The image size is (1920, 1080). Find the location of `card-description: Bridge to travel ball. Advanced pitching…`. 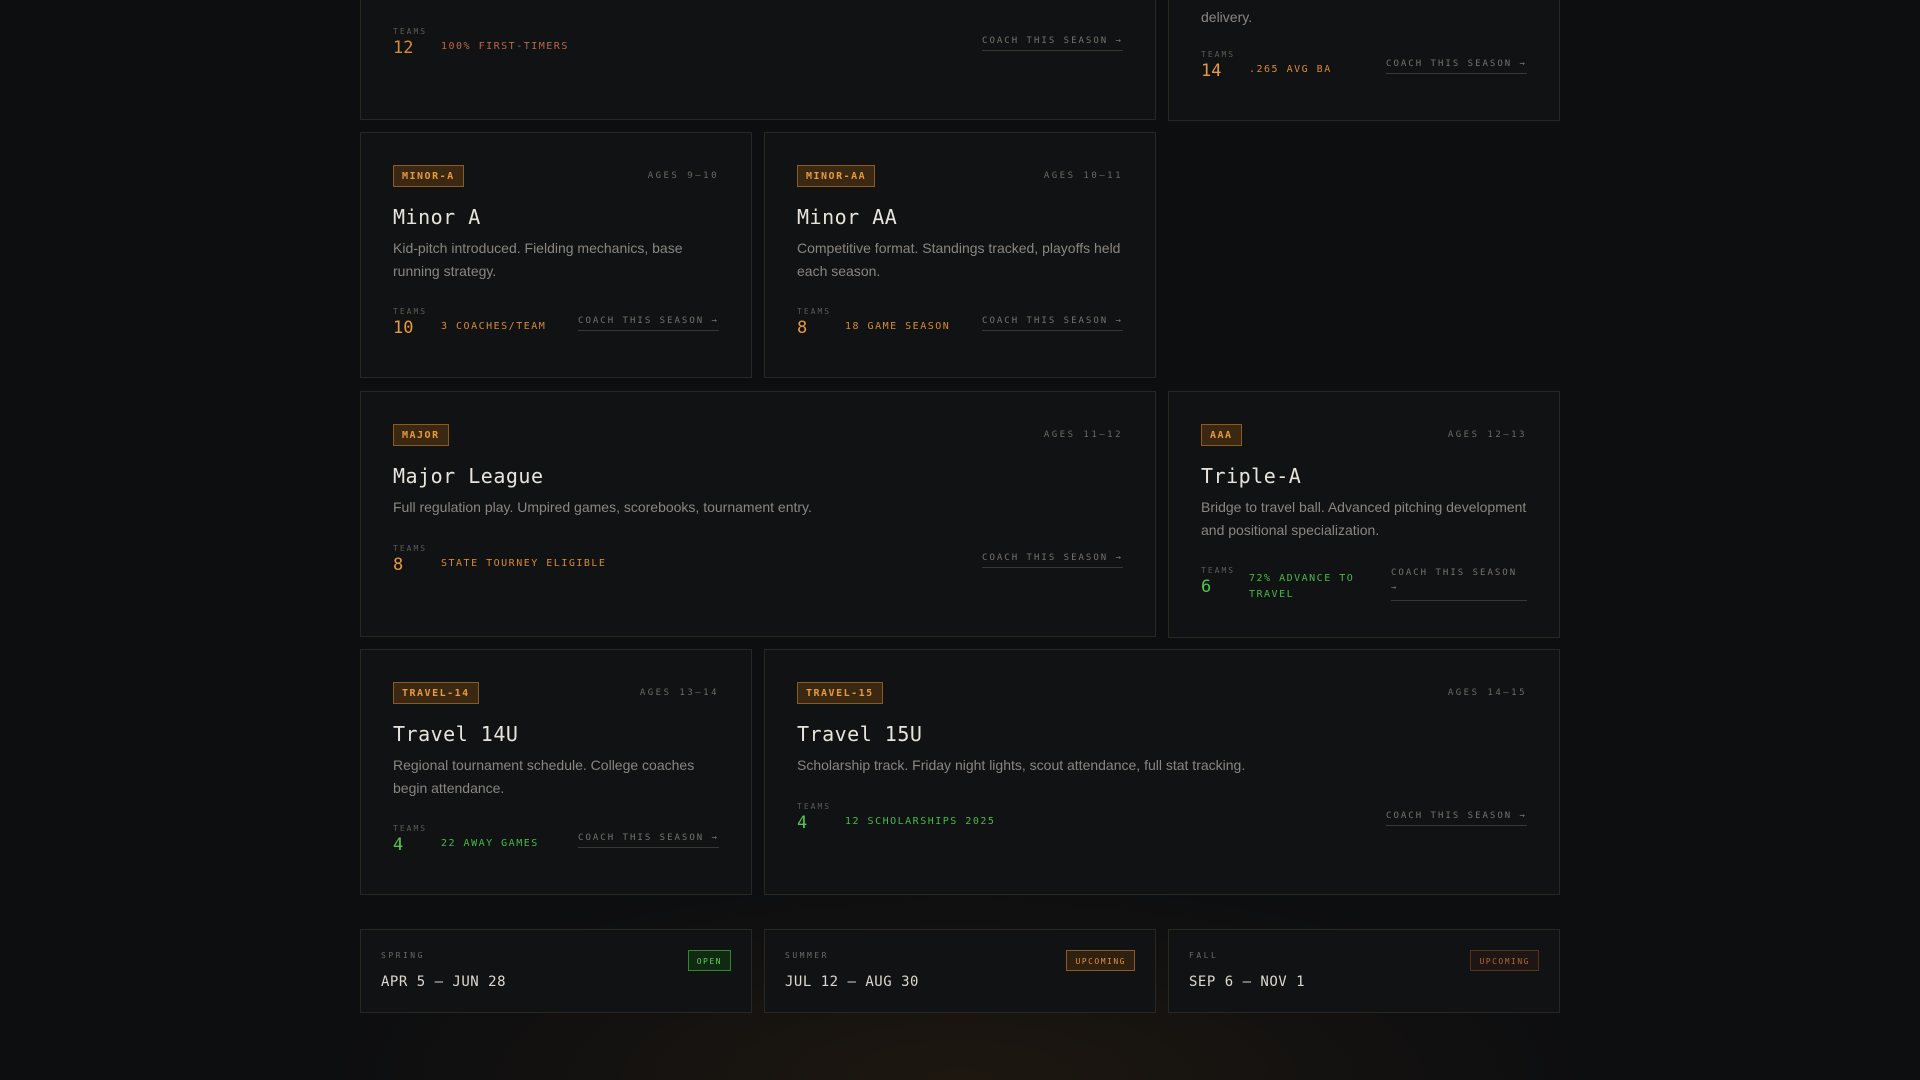

card-description: Bridge to travel ball. Advanced pitching… is located at coordinates (1364, 518).